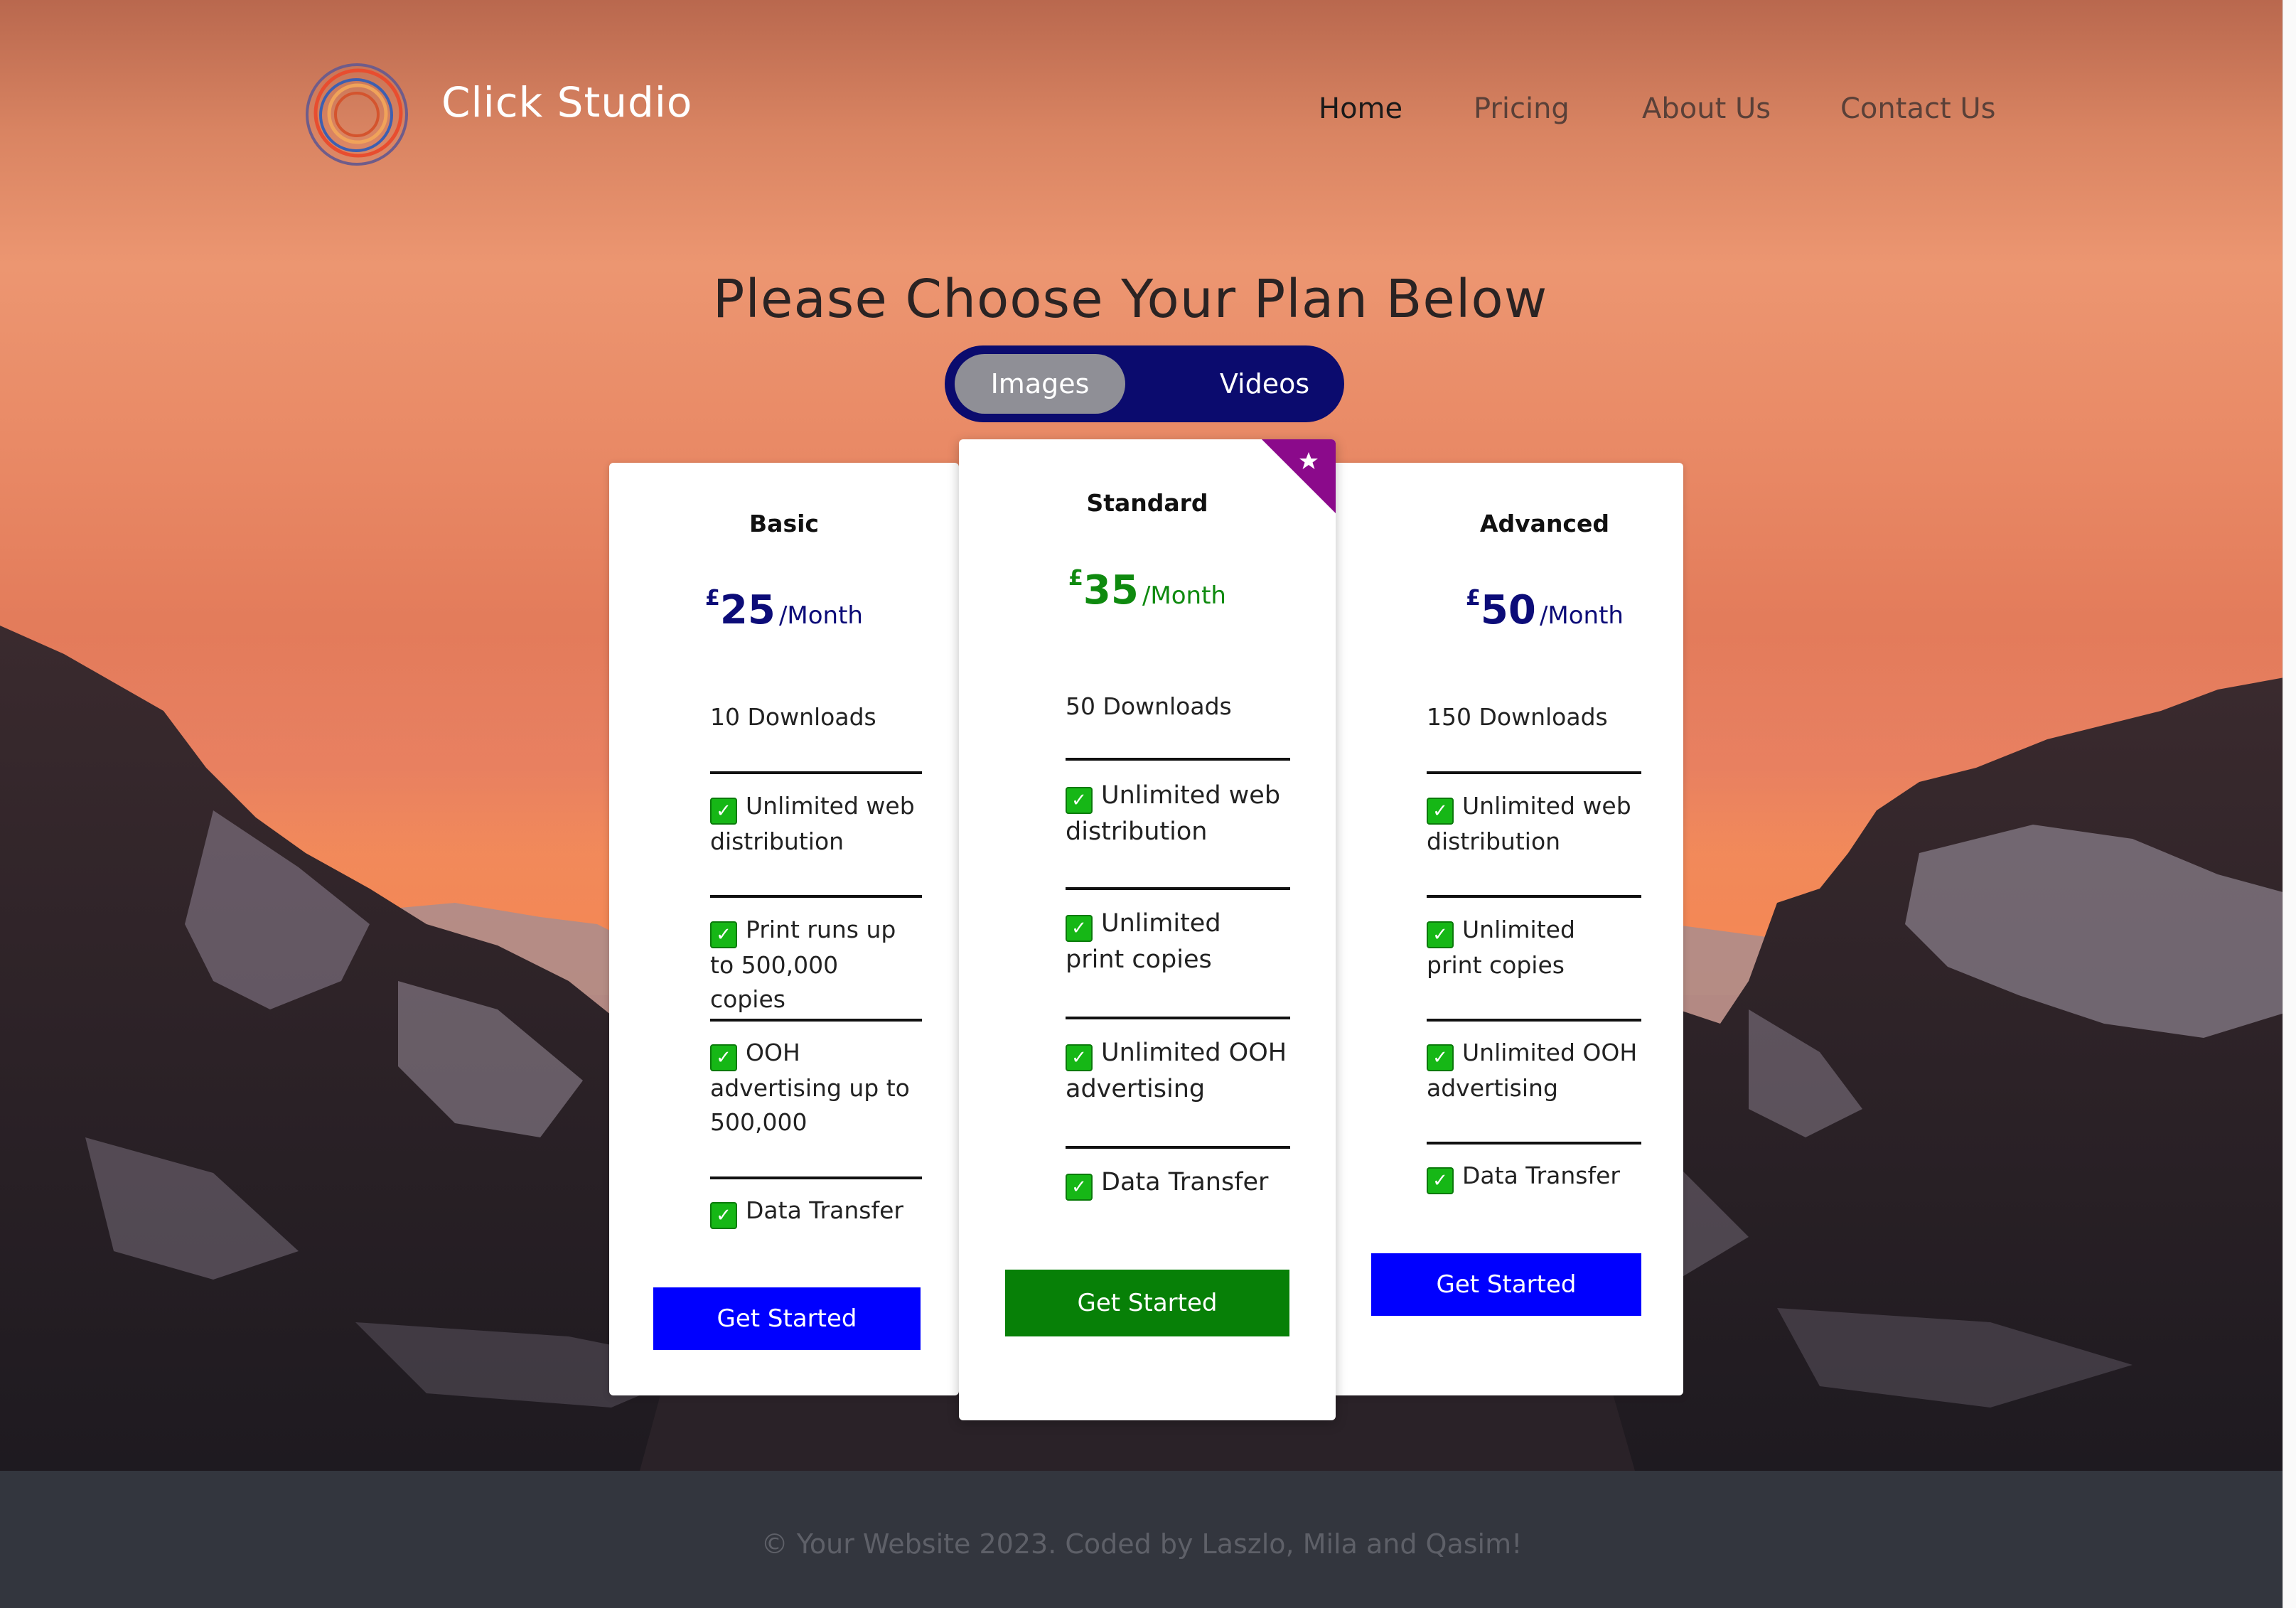 Image resolution: width=2296 pixels, height=1608 pixels. What do you see at coordinates (1917, 108) in the screenshot?
I see `nav-contact-us: Contact Us` at bounding box center [1917, 108].